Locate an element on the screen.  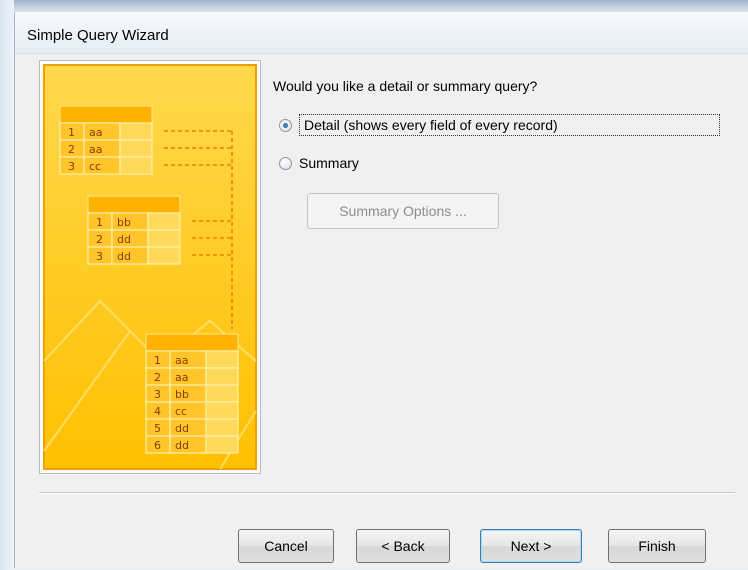
source-table-2-header is located at coordinates (134, 204).